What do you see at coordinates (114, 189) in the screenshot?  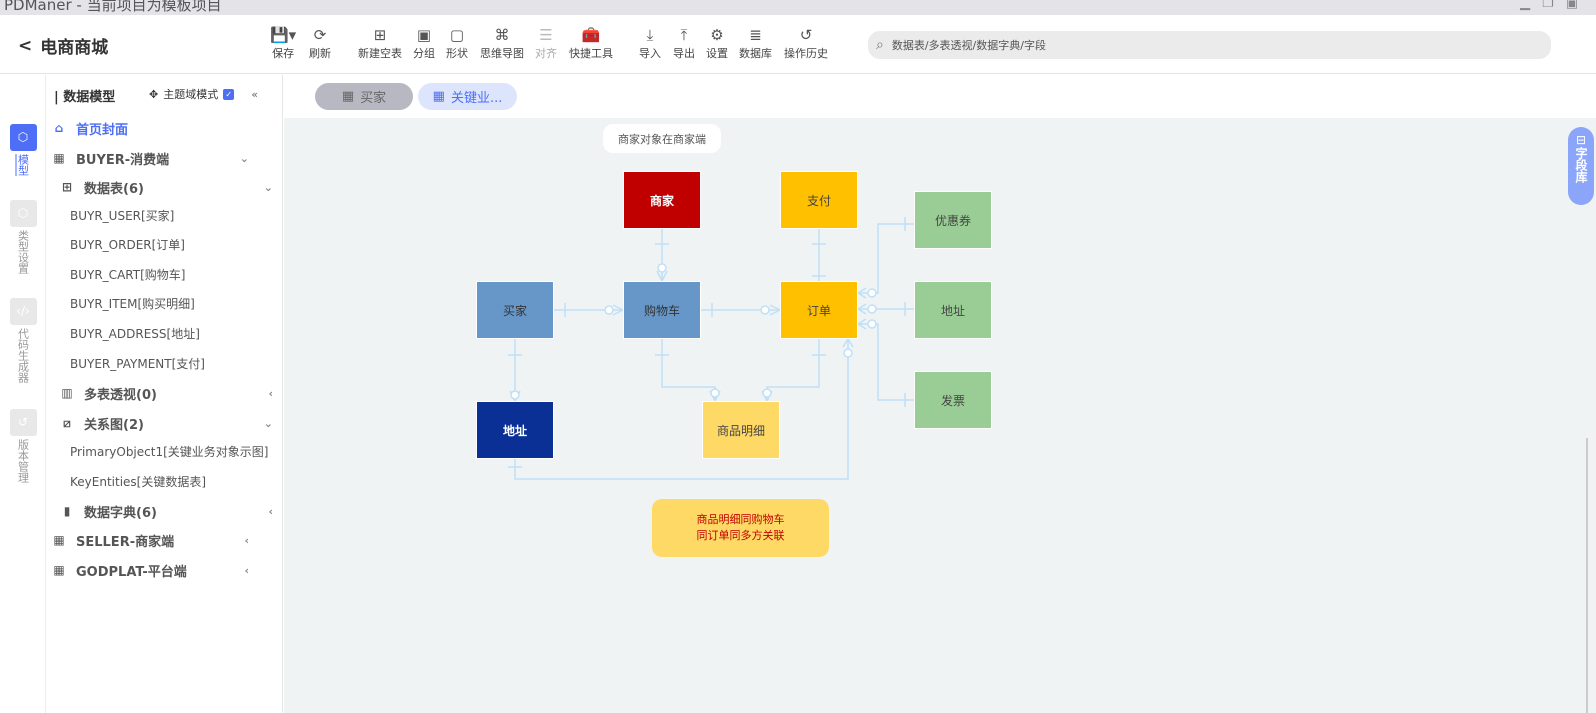 I see `label: 数据表(6)` at bounding box center [114, 189].